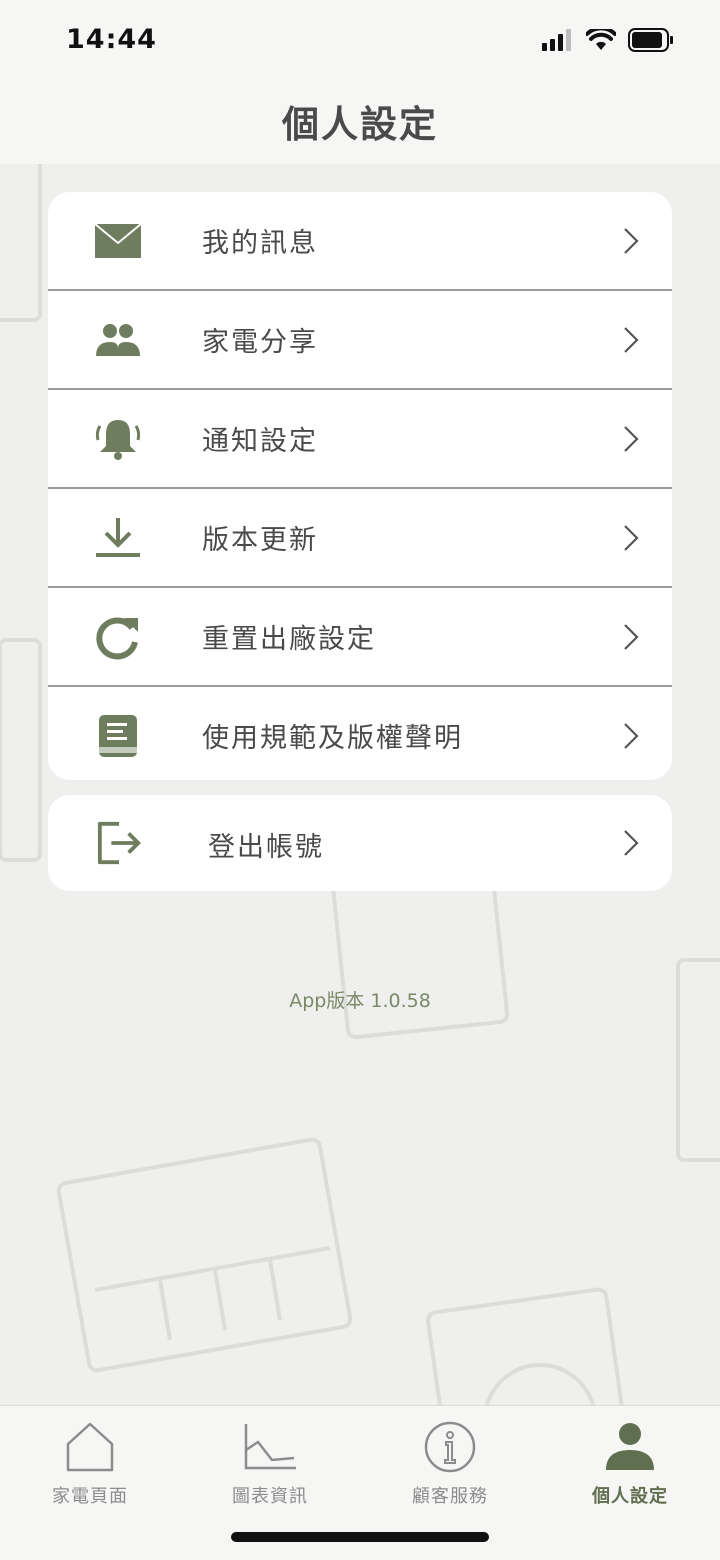 The height and width of the screenshot is (1560, 720). I want to click on tab-personal-settings: 個人設定, so click(630, 1465).